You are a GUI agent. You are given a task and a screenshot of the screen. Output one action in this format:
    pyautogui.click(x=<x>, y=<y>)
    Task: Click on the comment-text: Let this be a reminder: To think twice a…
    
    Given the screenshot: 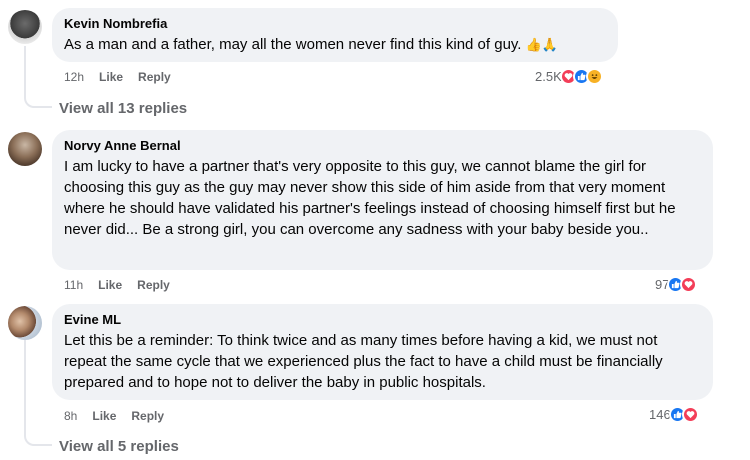 What is the action you would take?
    pyautogui.click(x=363, y=361)
    